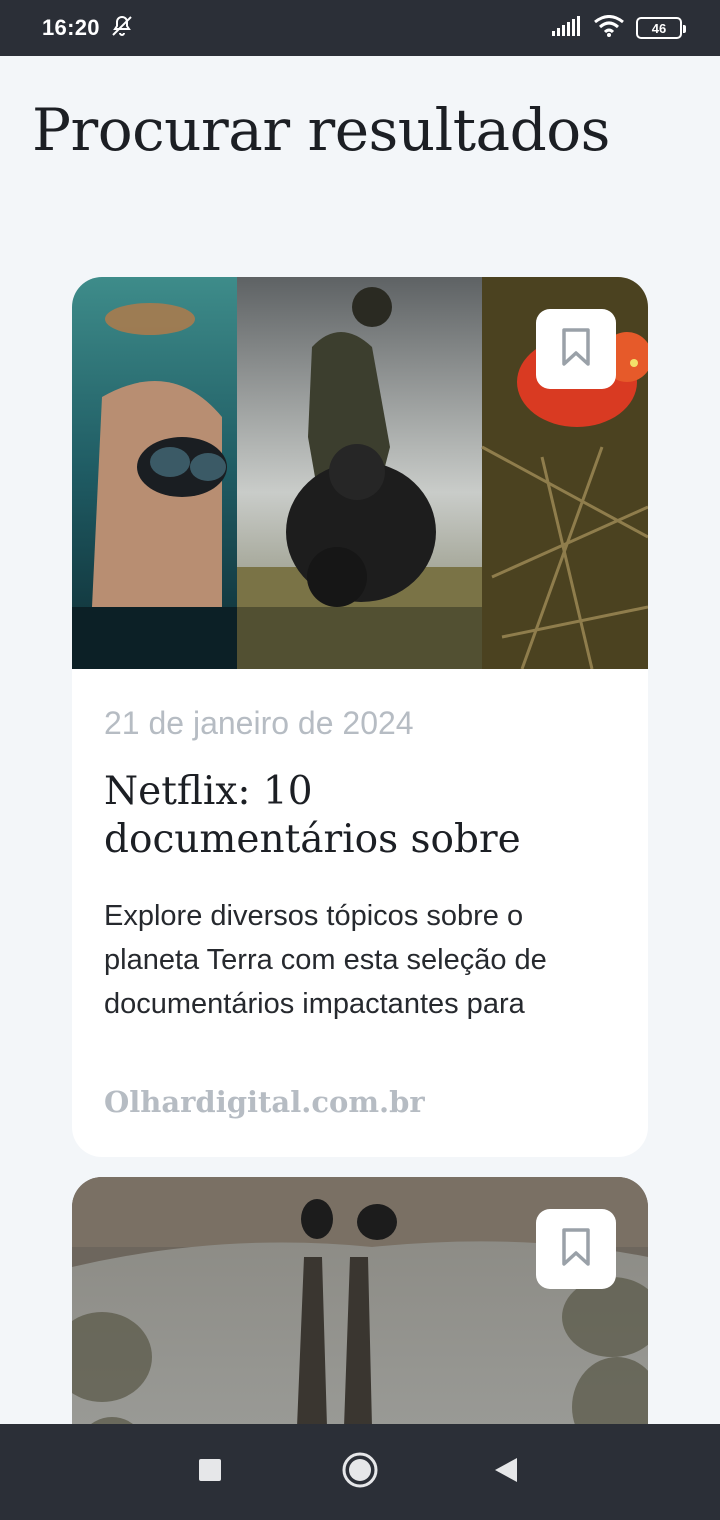 The height and width of the screenshot is (1520, 720). Describe the element at coordinates (264, 1102) in the screenshot. I see `card-source: Olhardigital.com.br` at that location.